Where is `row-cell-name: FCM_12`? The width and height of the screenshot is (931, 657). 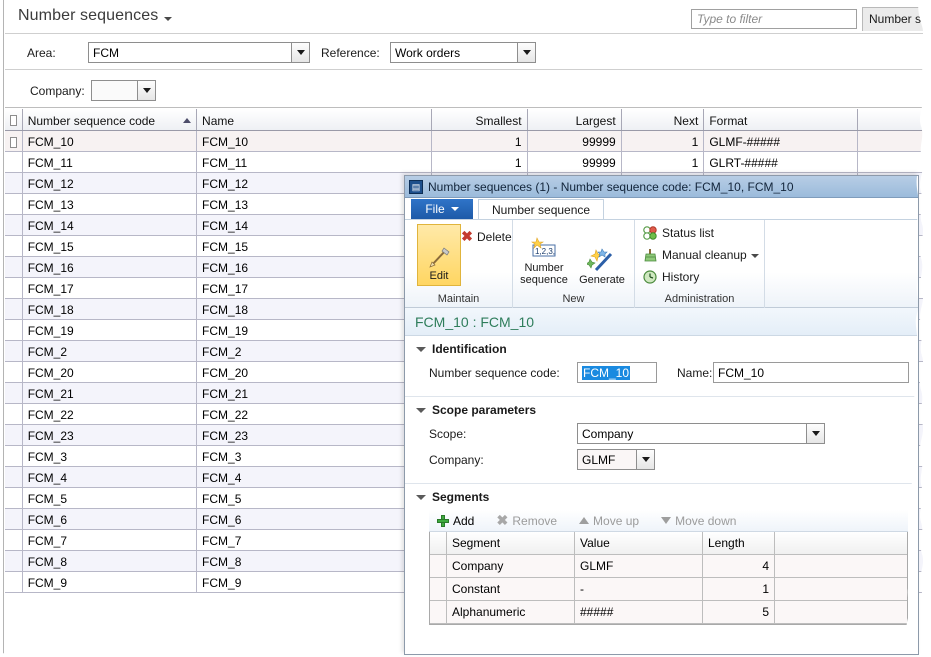 row-cell-name: FCM_12 is located at coordinates (314, 183).